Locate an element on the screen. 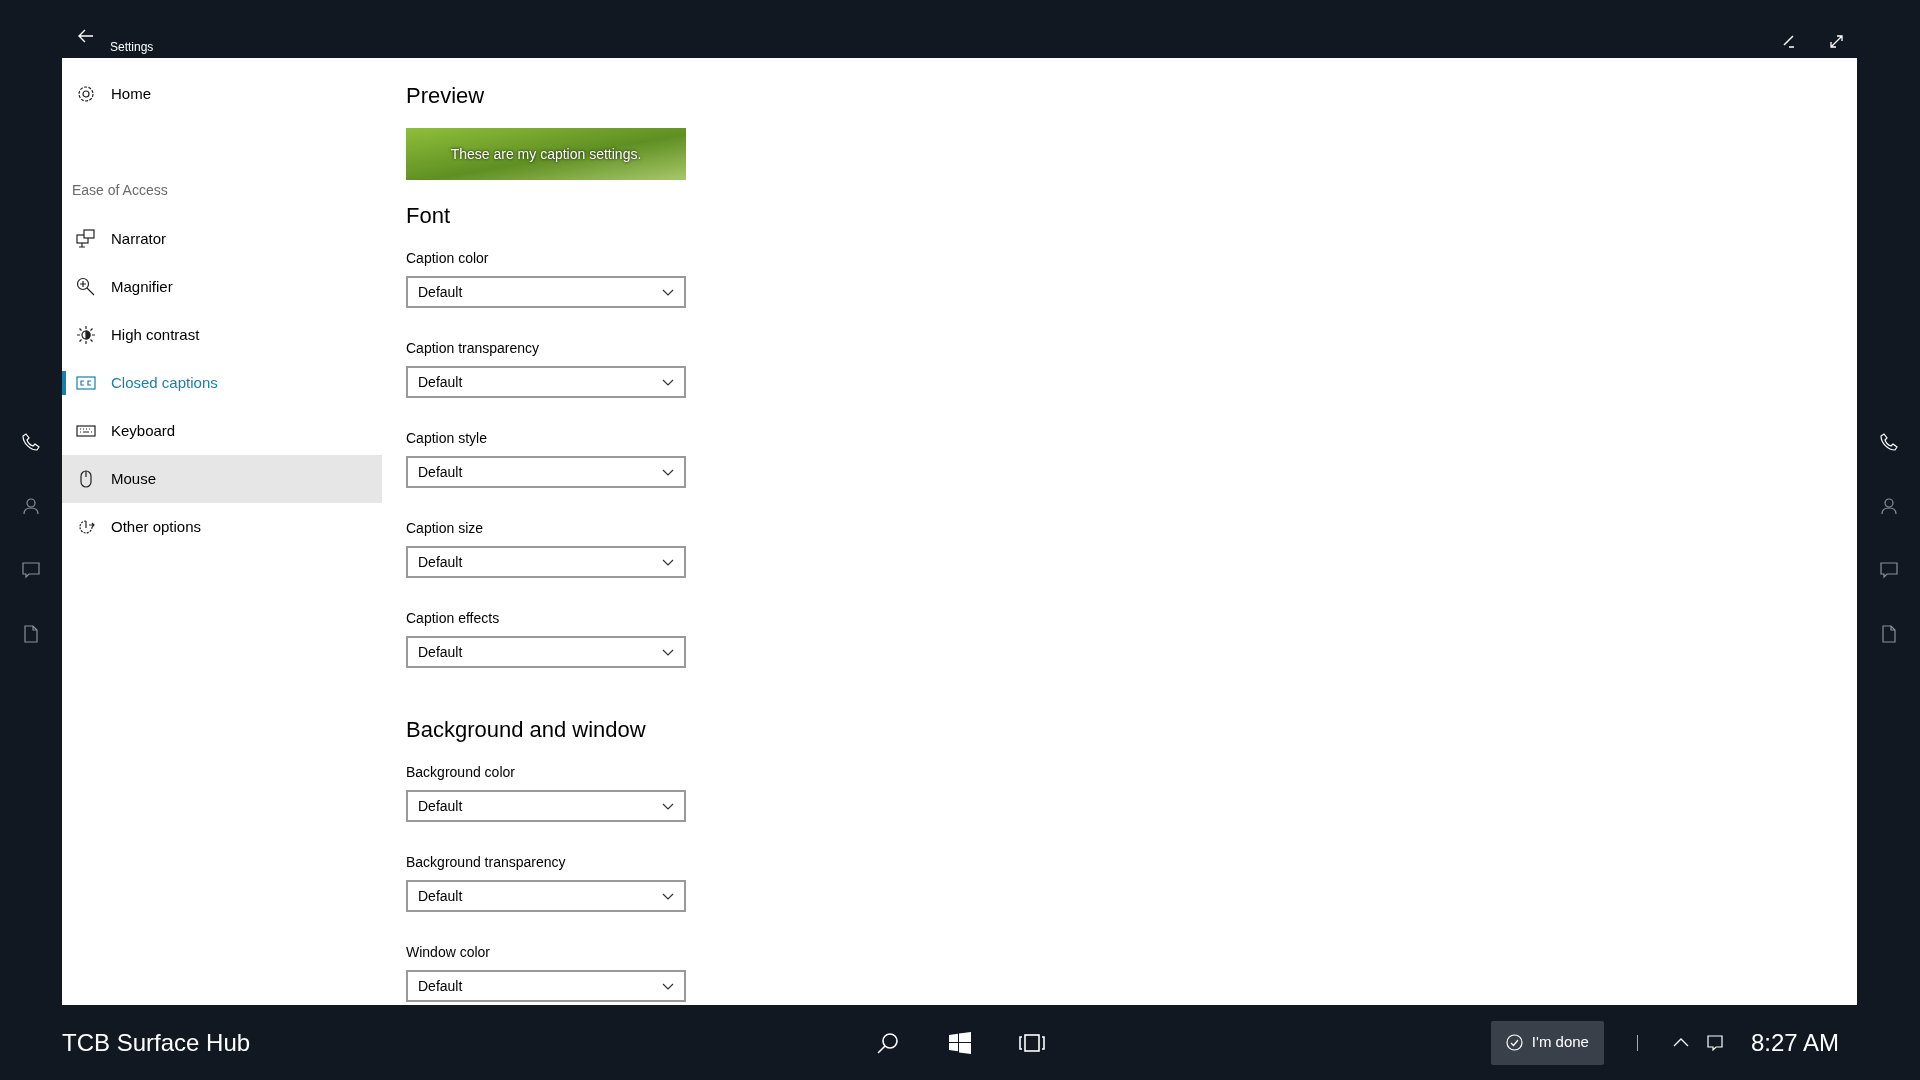  device-name: TCB Surface Hub is located at coordinates (156, 1042).